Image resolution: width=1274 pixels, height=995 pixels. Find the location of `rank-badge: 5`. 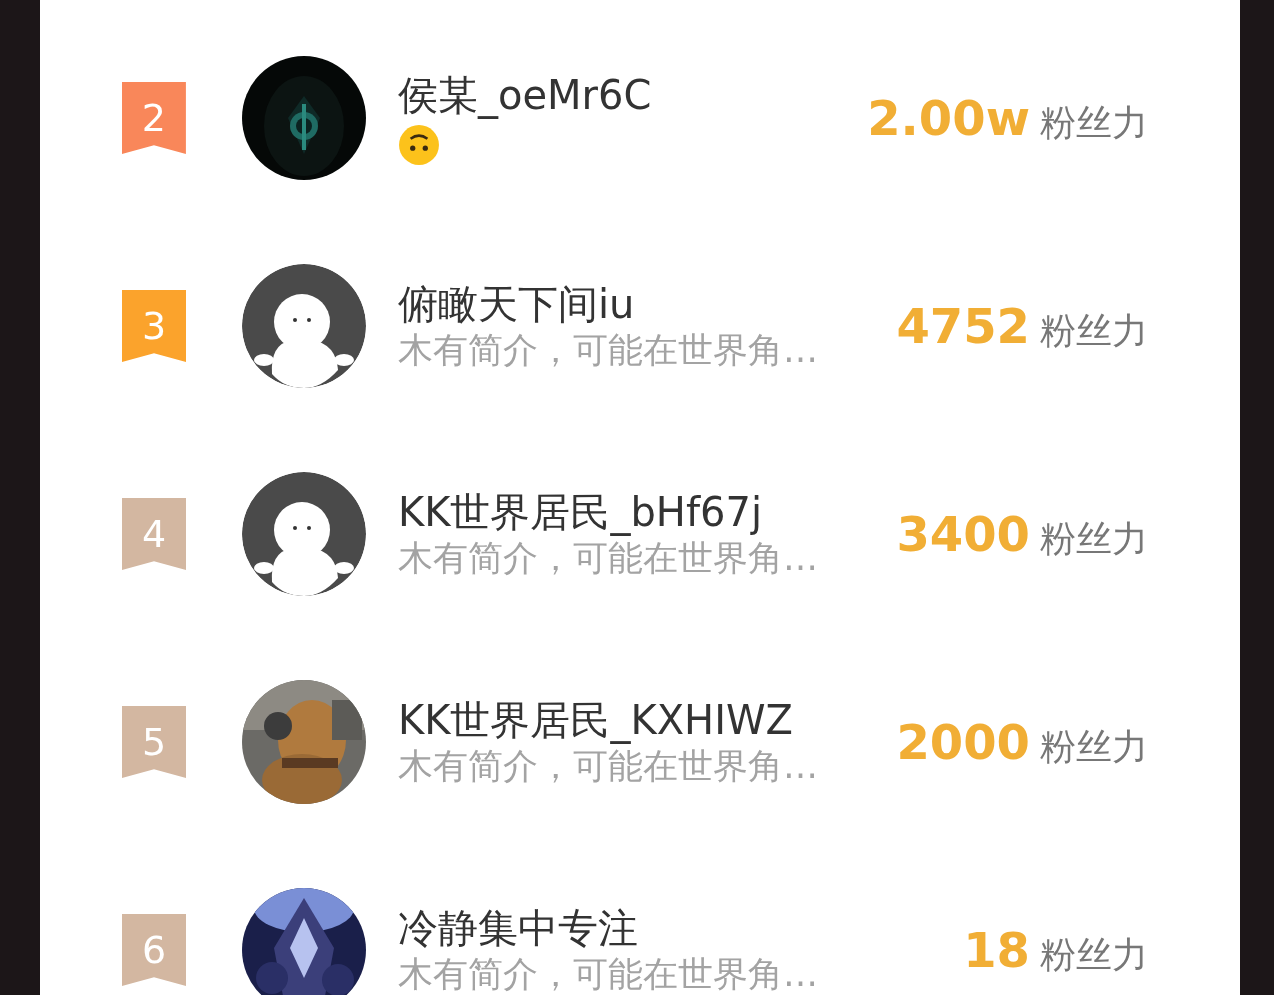

rank-badge: 5 is located at coordinates (154, 742).